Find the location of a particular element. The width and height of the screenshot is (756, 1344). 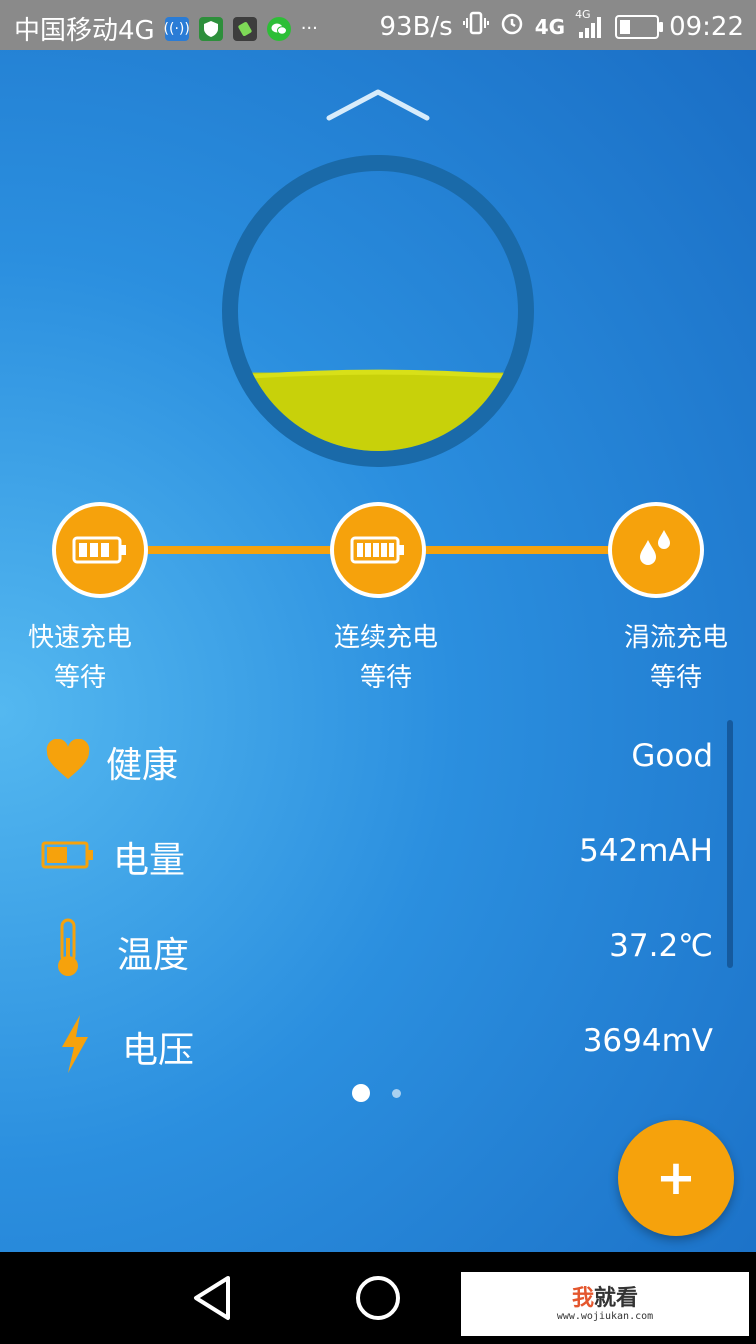

home-icon is located at coordinates (378, 1298).